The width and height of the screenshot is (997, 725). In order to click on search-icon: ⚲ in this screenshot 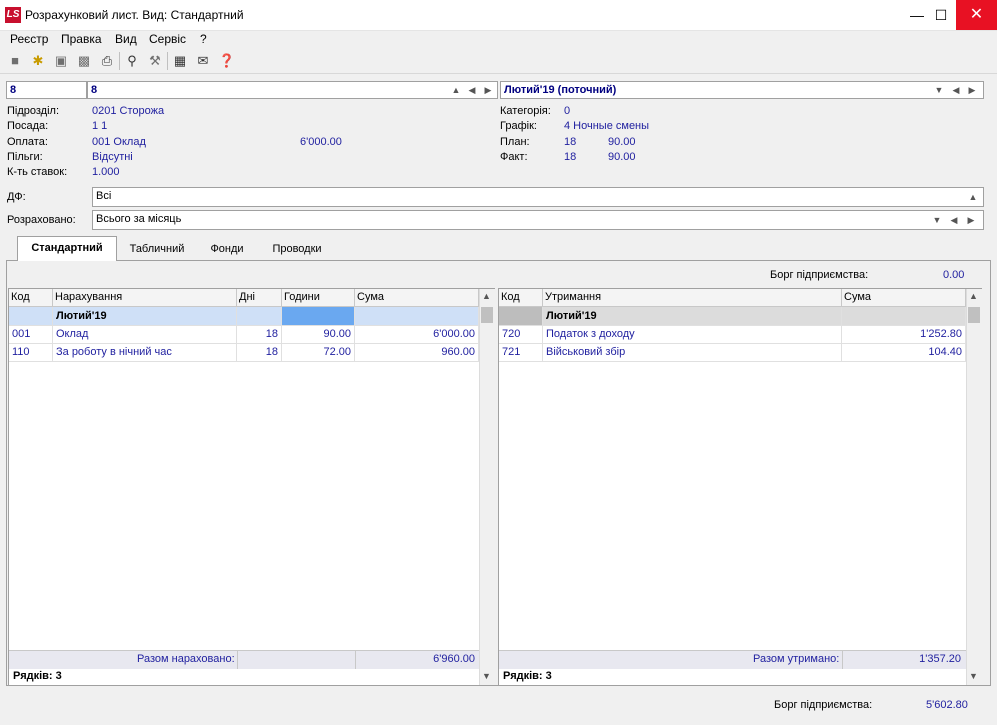, I will do `click(132, 61)`.